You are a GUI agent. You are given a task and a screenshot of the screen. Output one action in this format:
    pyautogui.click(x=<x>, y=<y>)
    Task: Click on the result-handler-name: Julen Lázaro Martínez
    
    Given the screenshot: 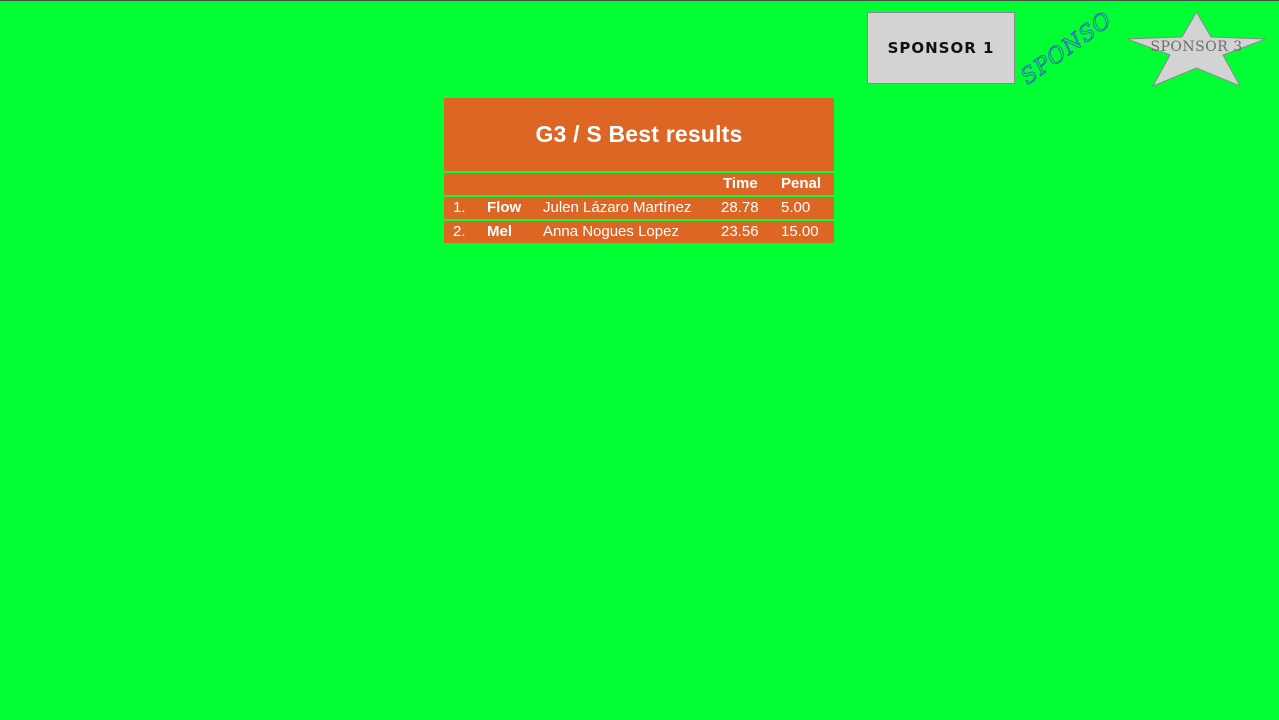 What is the action you would take?
    pyautogui.click(x=617, y=207)
    